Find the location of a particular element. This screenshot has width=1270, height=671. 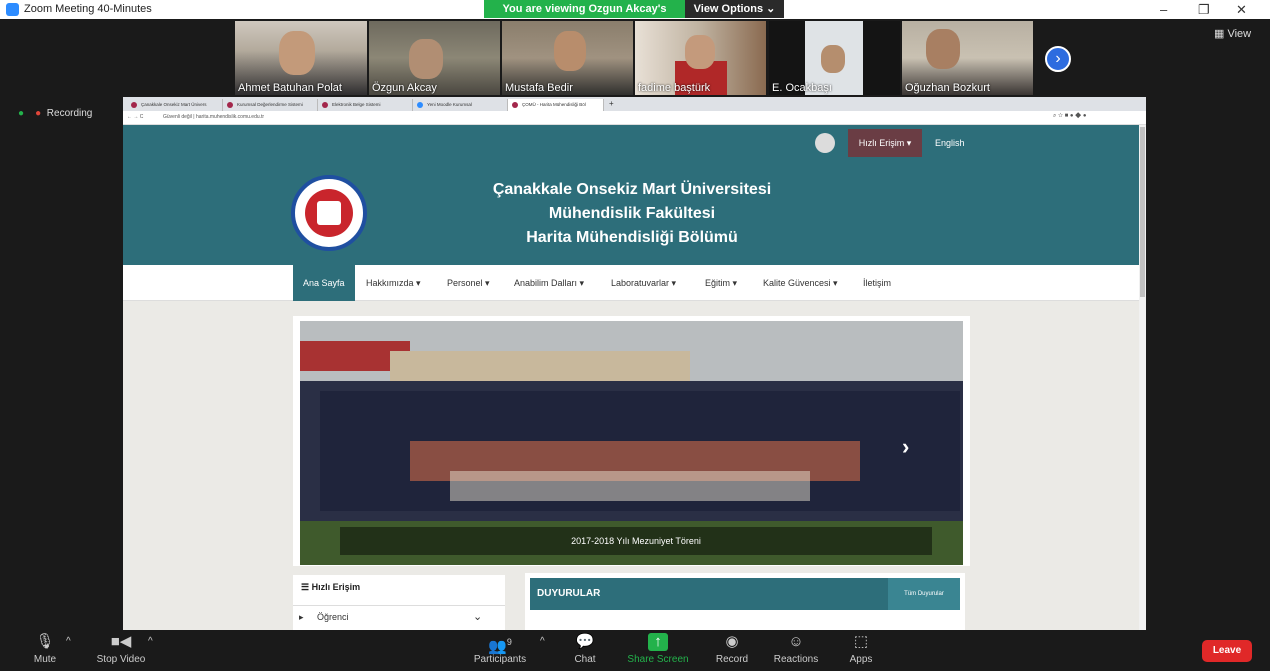

screen-share-banner: You are viewing Ozgun Akcay's screen is located at coordinates (584, 16).